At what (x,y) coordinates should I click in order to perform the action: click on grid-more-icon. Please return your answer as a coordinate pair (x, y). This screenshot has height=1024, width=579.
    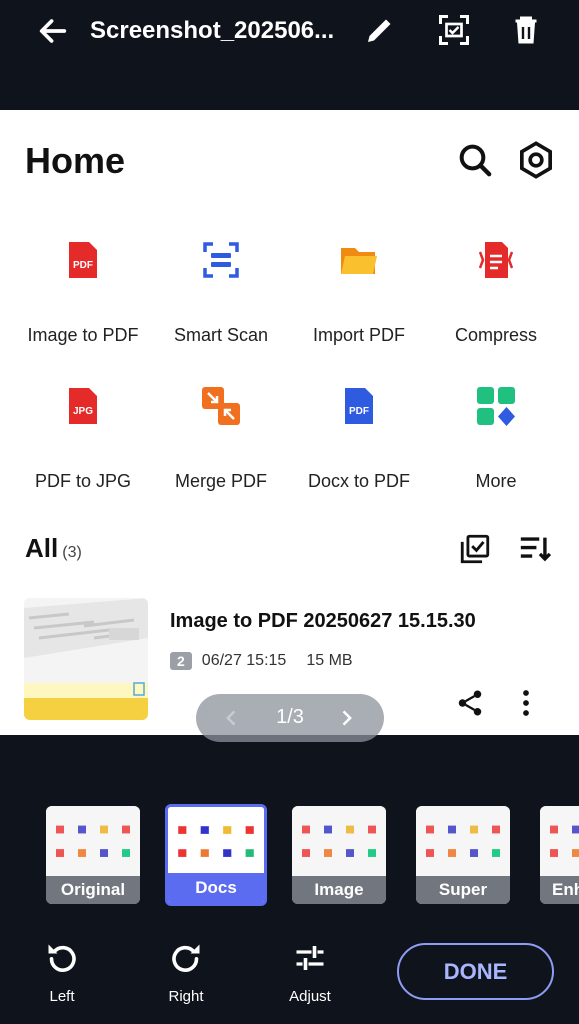
    Looking at the image, I should click on (496, 406).